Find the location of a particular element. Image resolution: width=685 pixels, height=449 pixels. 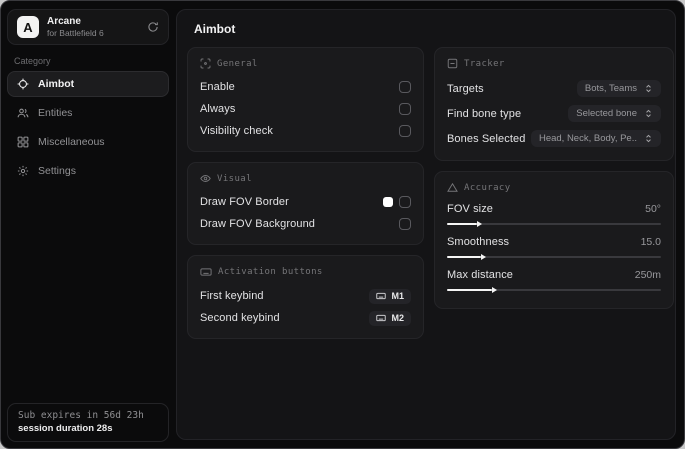

bones-selected-select: Head, Neck, Body, Pe.. is located at coordinates (595, 138).